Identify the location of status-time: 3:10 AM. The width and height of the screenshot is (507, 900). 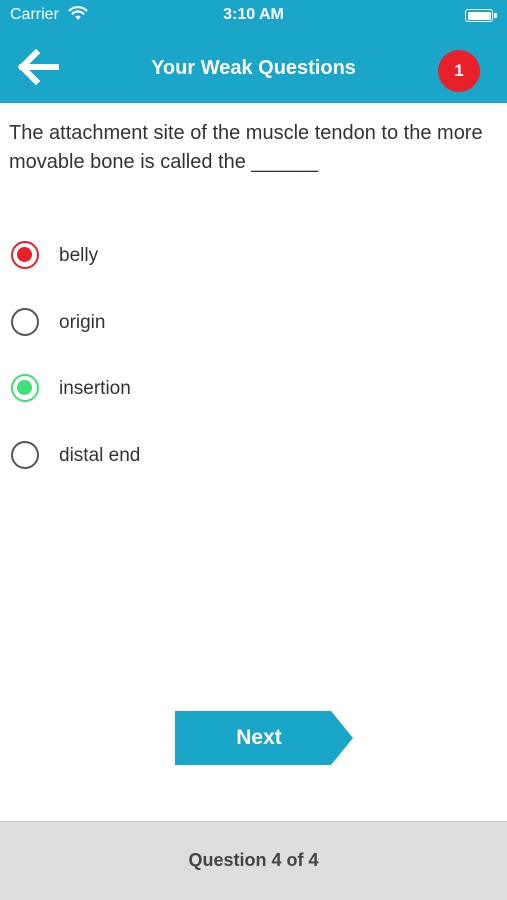
(253, 14).